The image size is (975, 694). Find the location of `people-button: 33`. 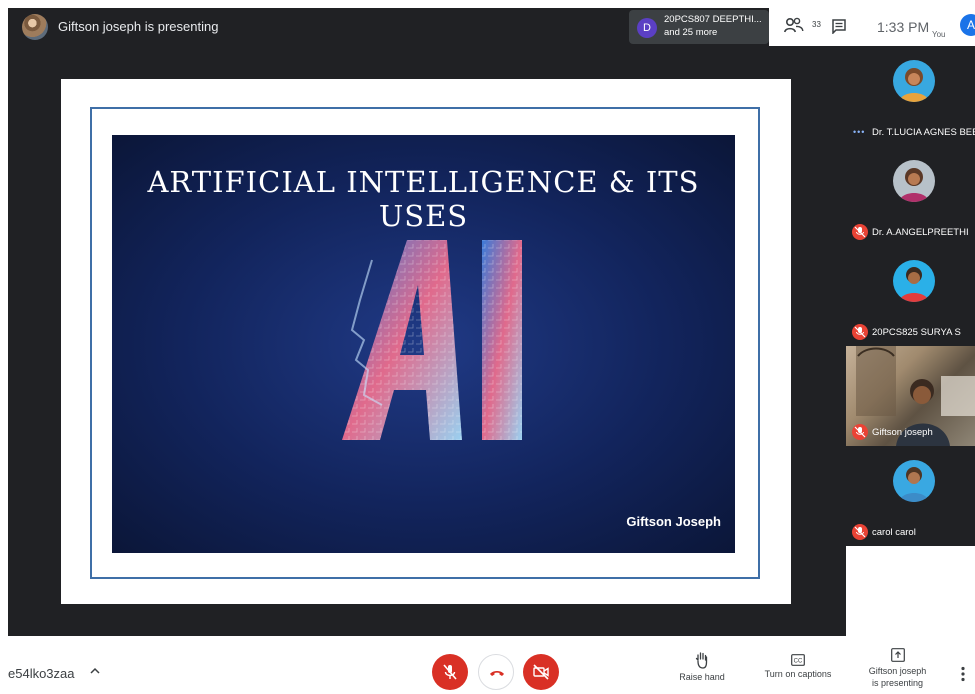

people-button: 33 is located at coordinates (802, 27).